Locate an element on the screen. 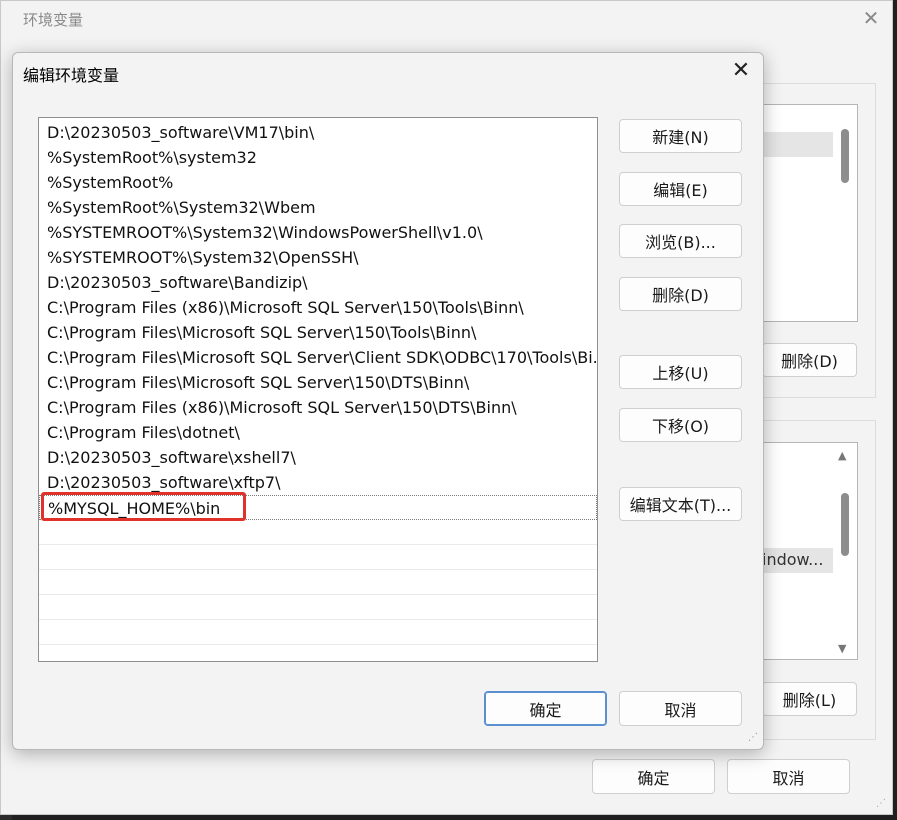  path-list-item: D:\20230503_software\xshell7\ is located at coordinates (318, 457).